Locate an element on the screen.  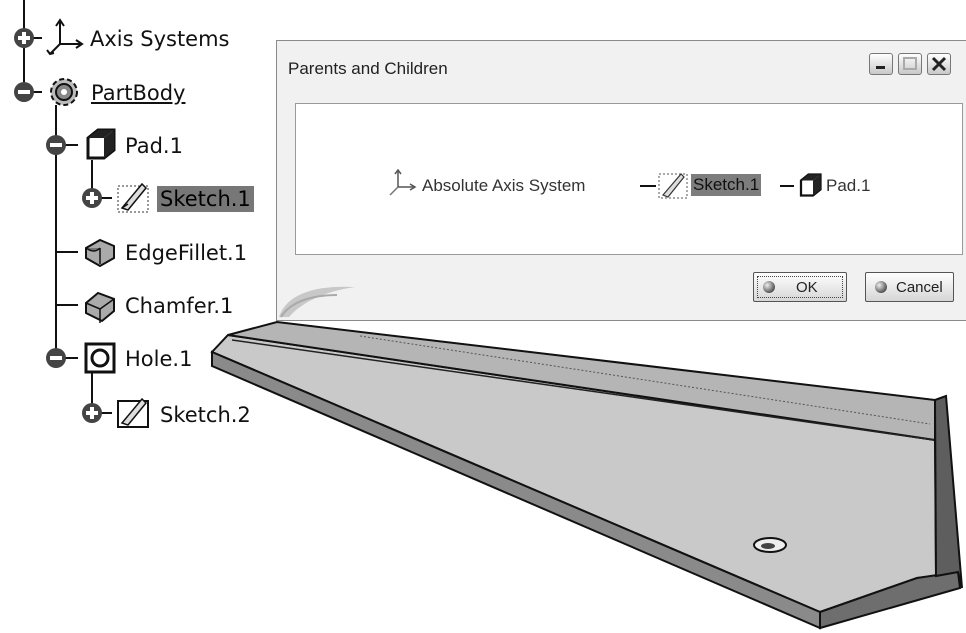
cancel-button-label: Cancel is located at coordinates (919, 287).